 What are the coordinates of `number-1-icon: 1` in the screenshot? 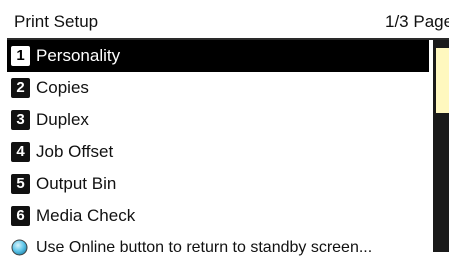 It's located at (20, 56).